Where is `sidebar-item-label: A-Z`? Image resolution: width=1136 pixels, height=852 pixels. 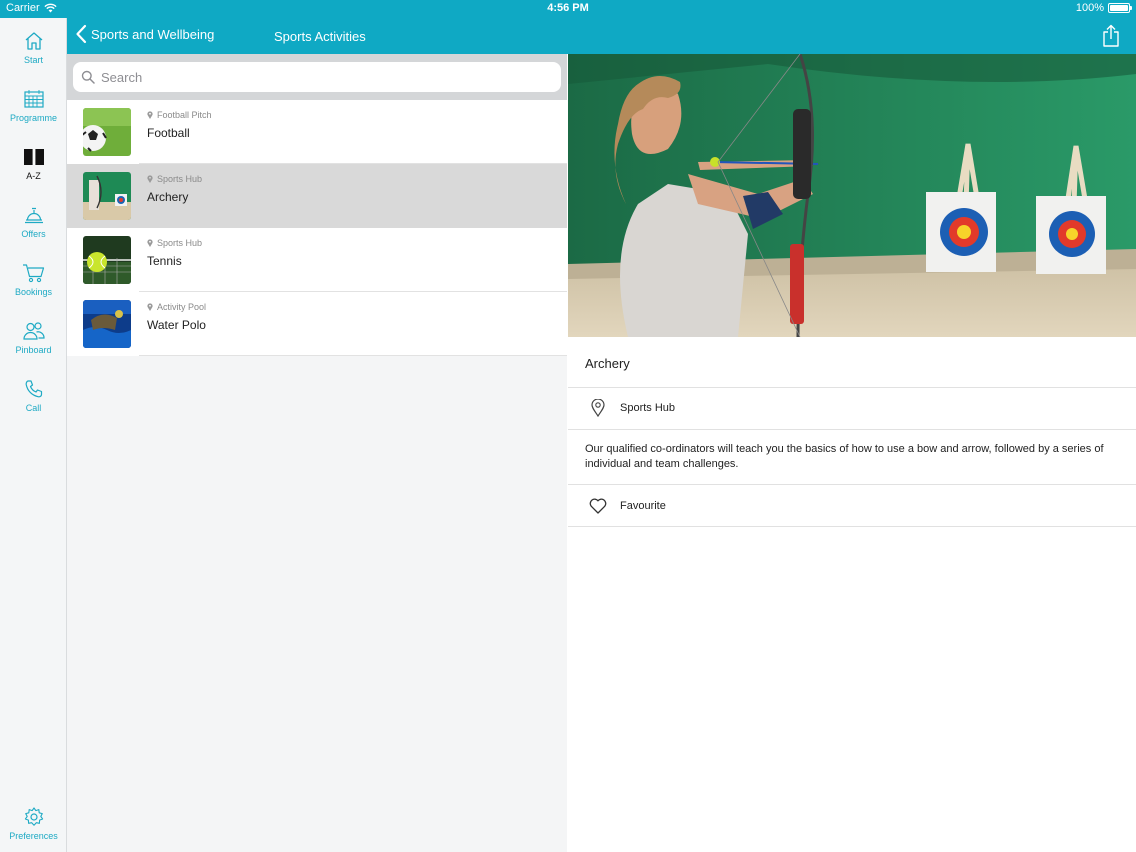
sidebar-item-label: A-Z is located at coordinates (33, 176).